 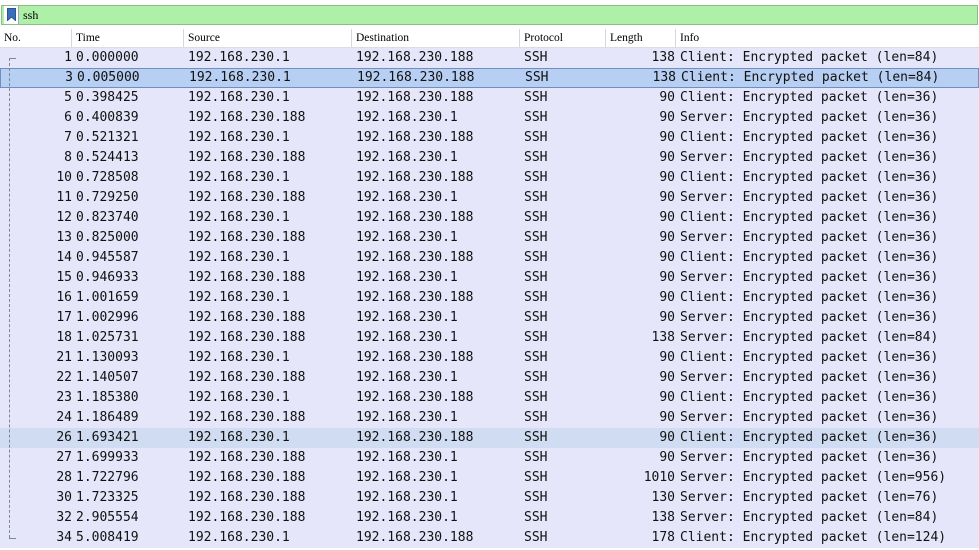 What do you see at coordinates (11, 15) in the screenshot?
I see `filter-bookmark-button` at bounding box center [11, 15].